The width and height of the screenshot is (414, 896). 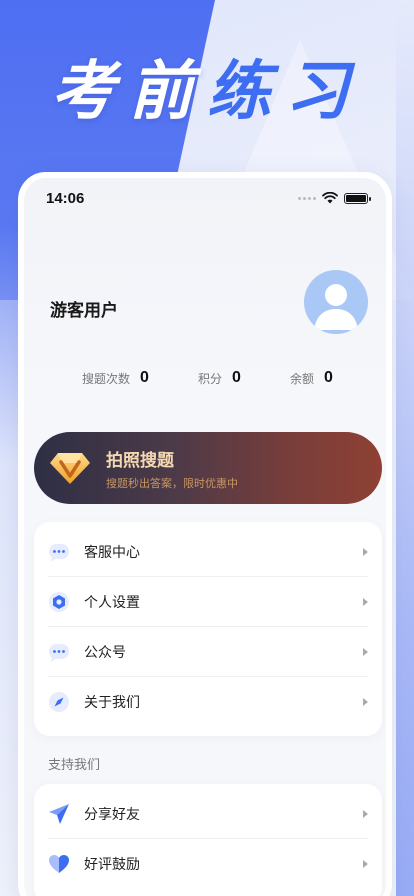 I want to click on status-bar: 14:06, so click(x=205, y=198).